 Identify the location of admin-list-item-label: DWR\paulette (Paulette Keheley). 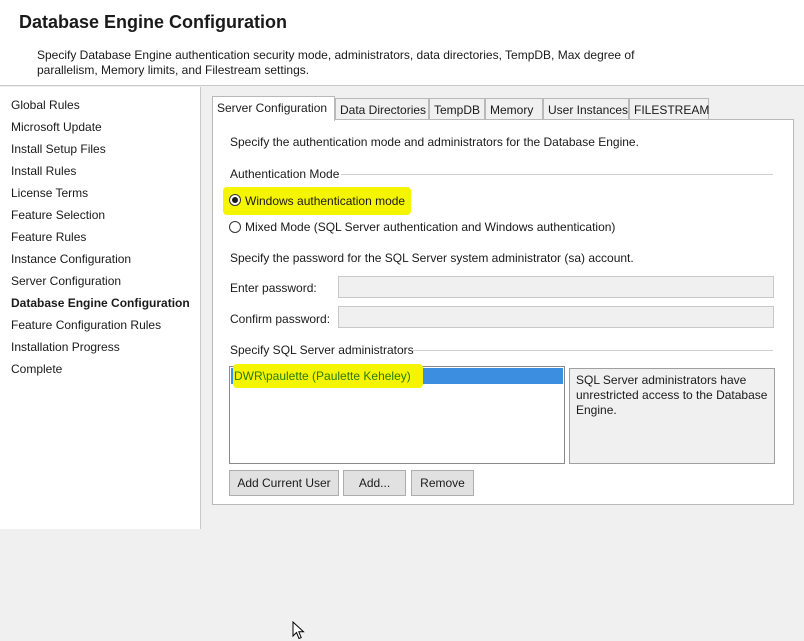
(322, 376).